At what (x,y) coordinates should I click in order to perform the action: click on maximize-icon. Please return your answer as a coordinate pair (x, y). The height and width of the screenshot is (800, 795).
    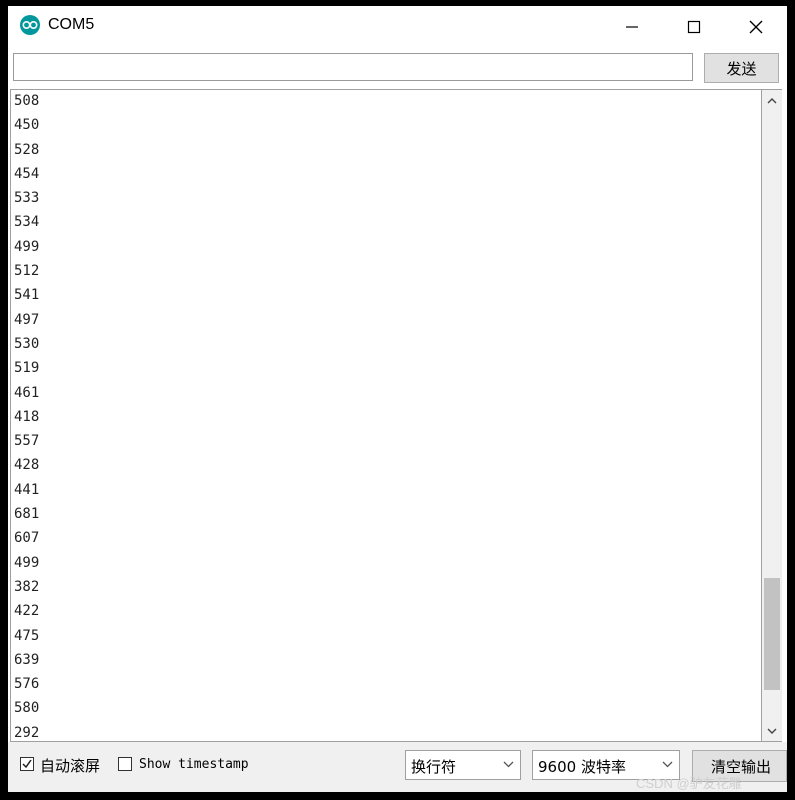
    Looking at the image, I should click on (694, 27).